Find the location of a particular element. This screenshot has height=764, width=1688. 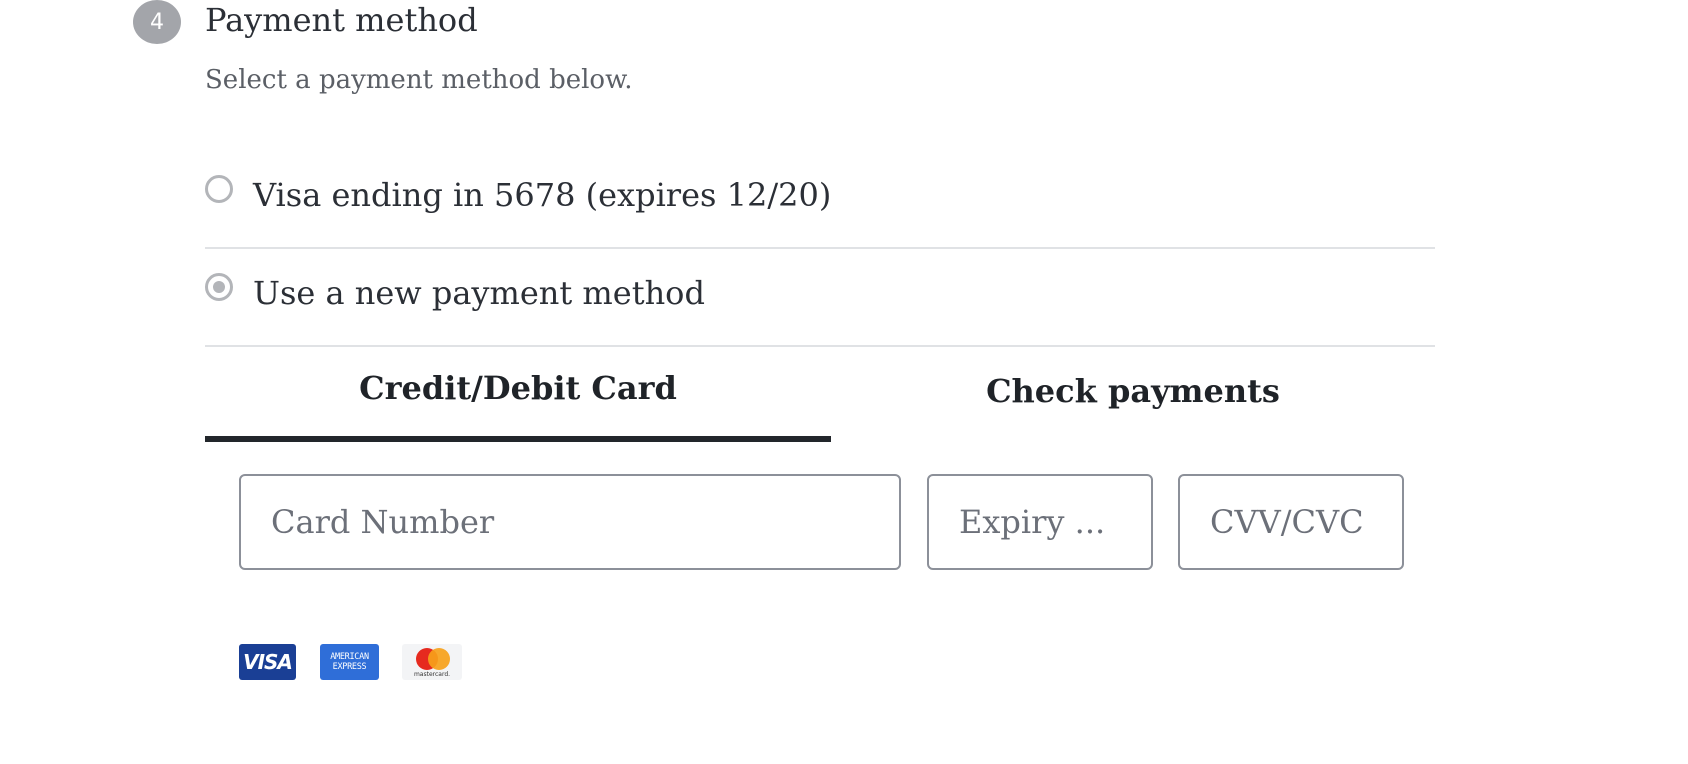

radio-button is located at coordinates (219, 189).